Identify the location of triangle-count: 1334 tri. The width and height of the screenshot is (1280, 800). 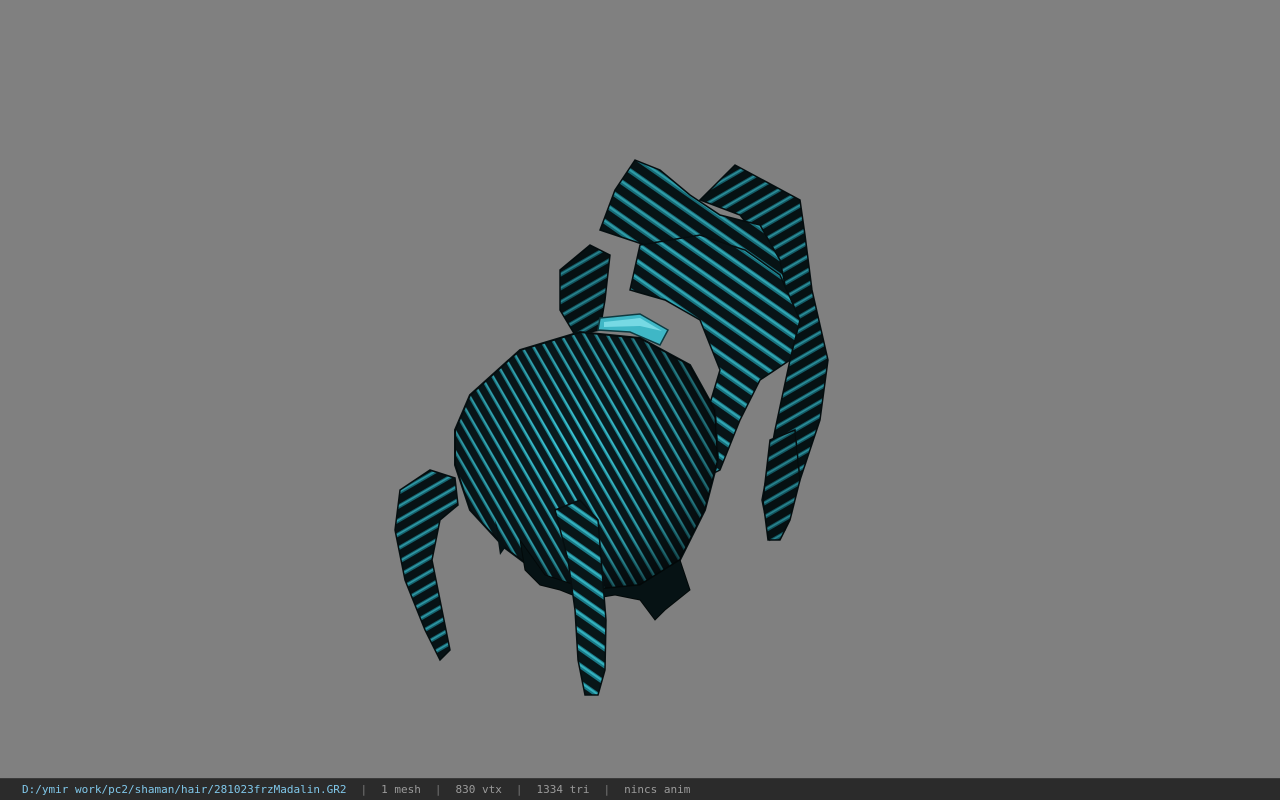
(563, 789).